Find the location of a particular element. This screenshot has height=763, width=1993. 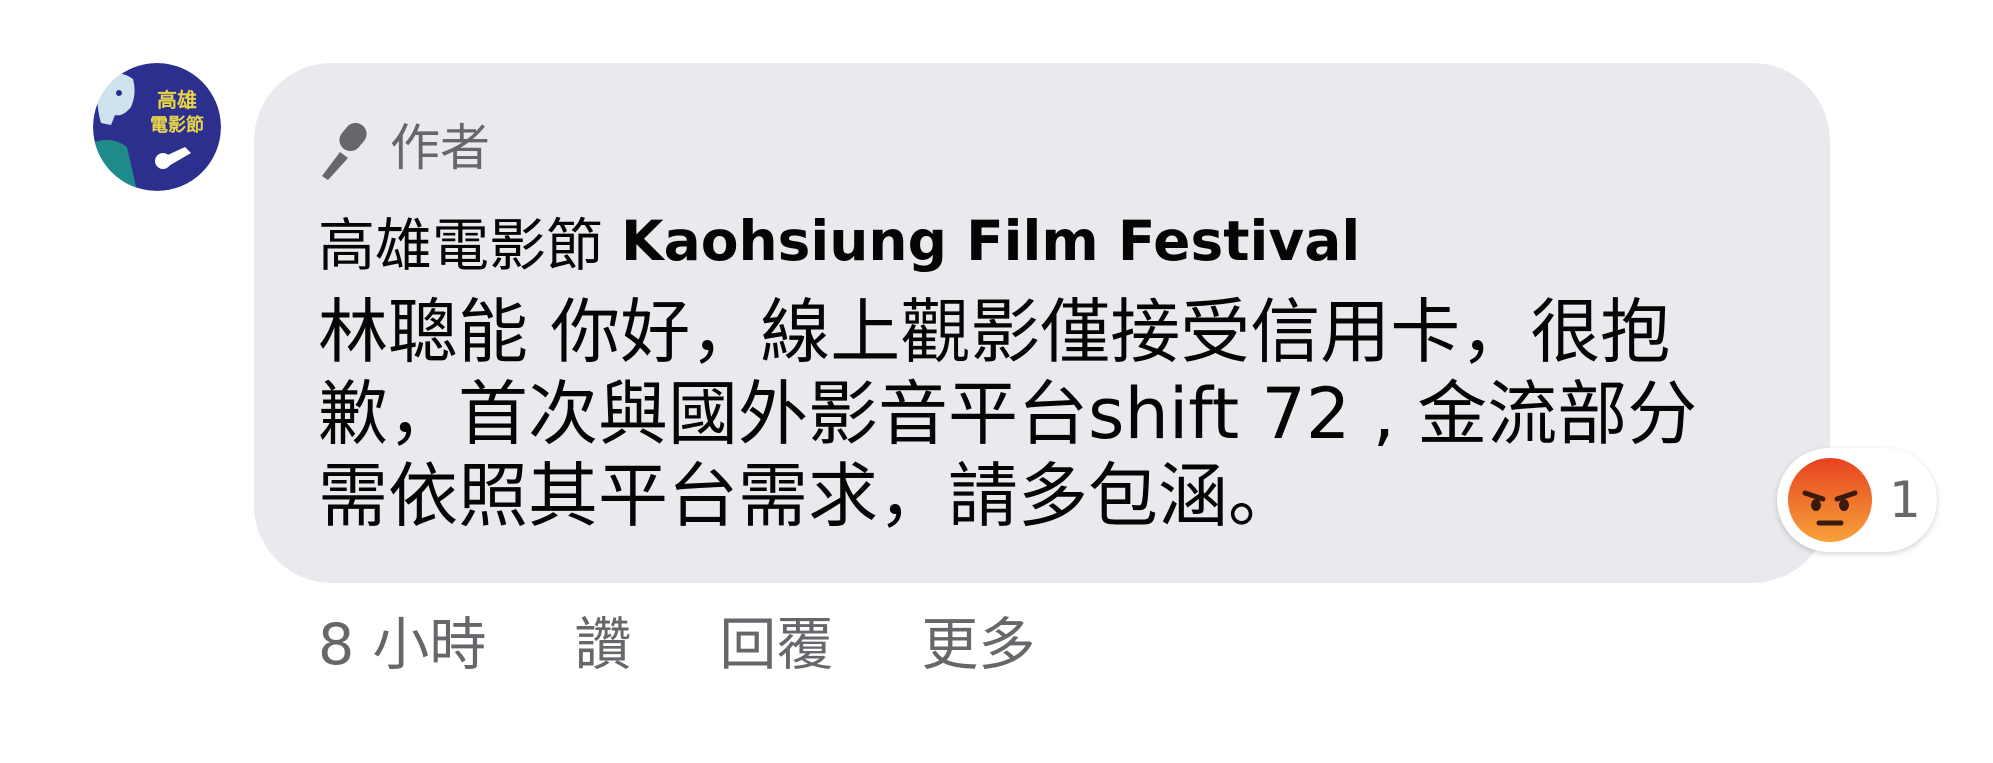

angry-face-icon is located at coordinates (1830, 500).